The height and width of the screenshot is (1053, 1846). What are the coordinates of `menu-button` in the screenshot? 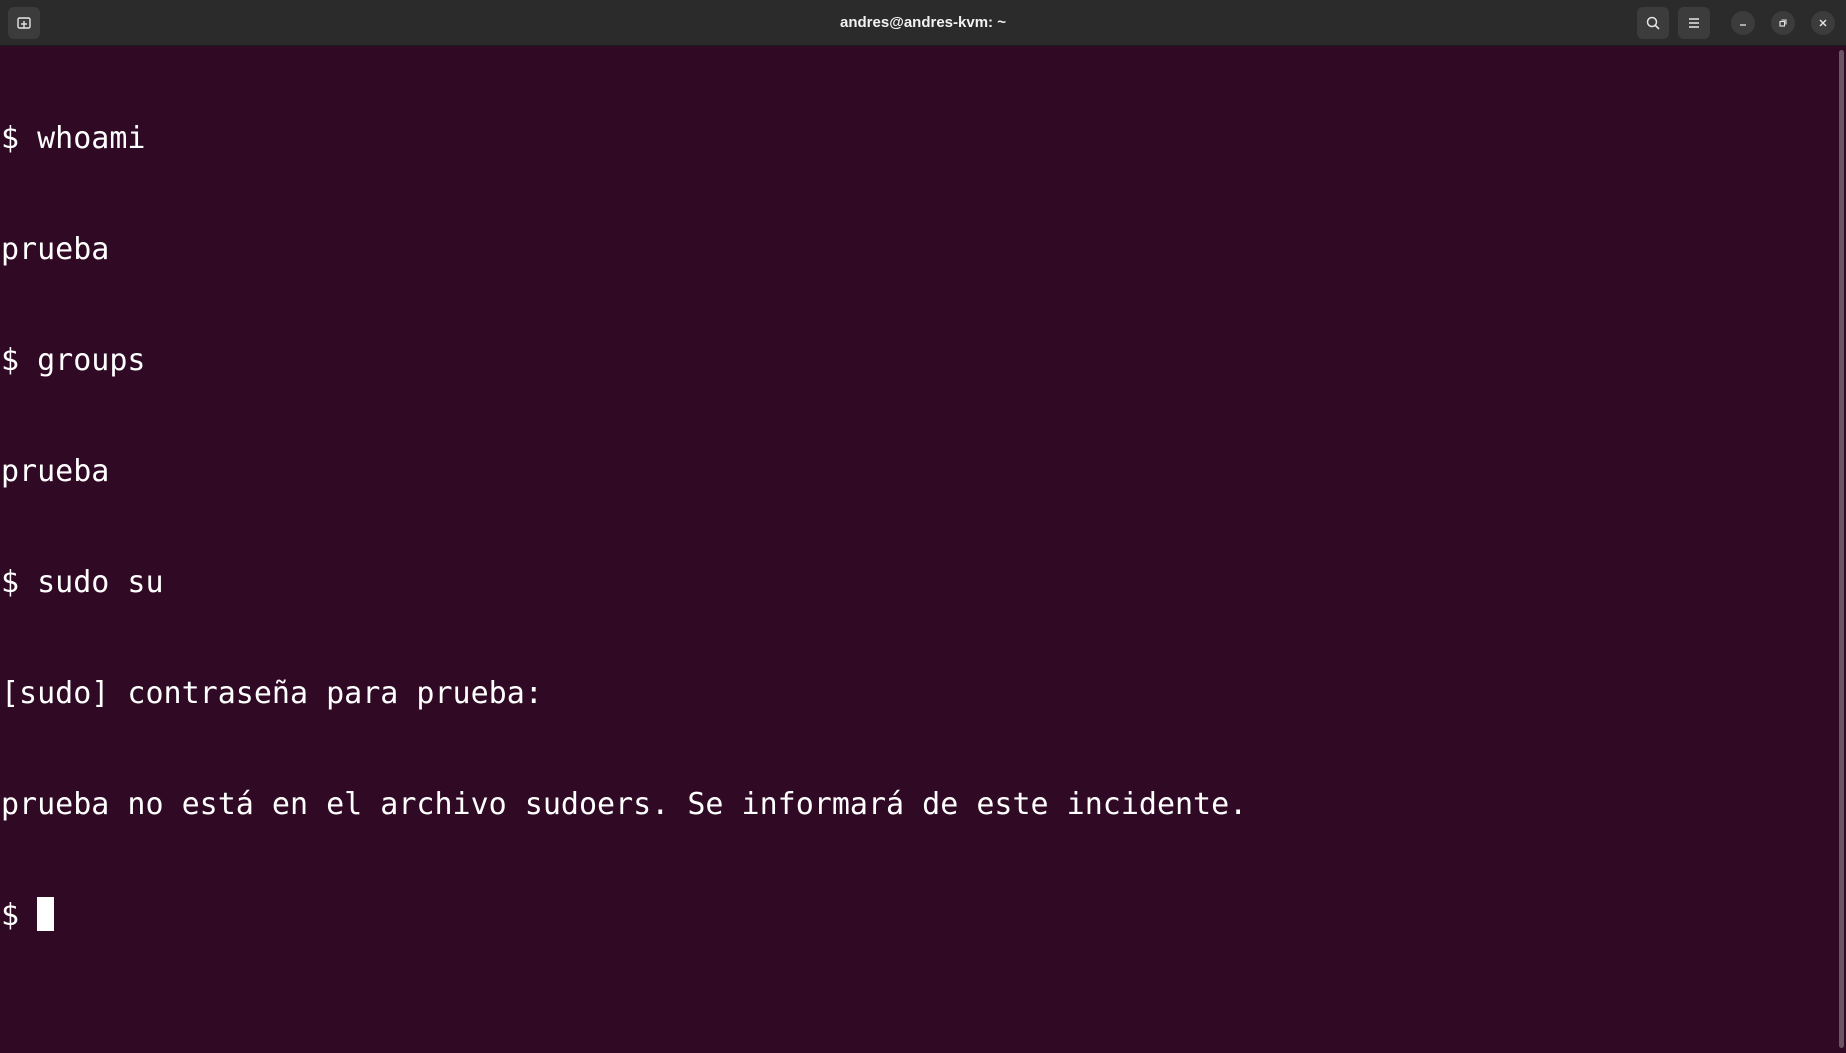 It's located at (1694, 23).